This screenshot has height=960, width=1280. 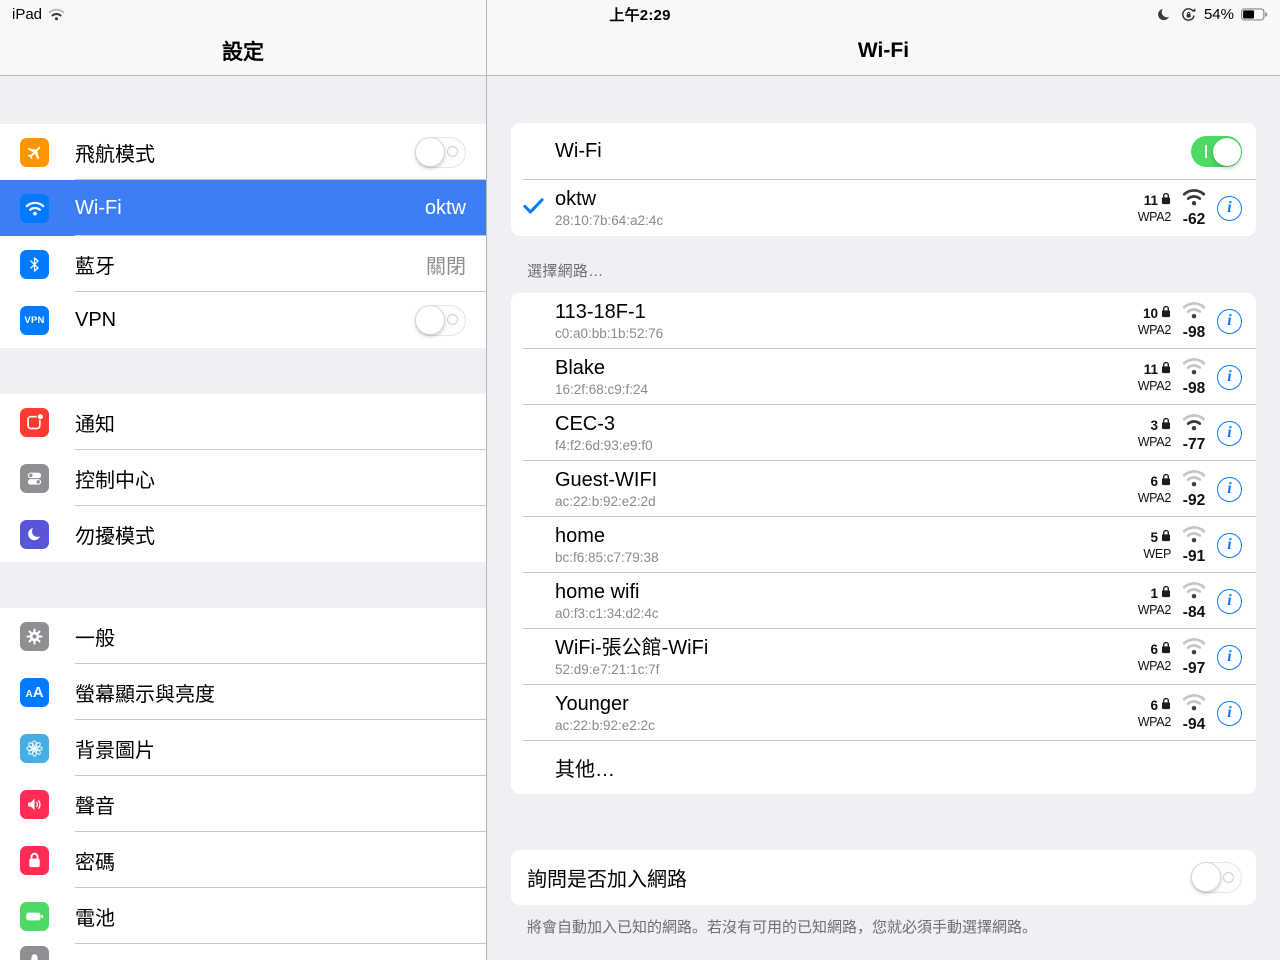 I want to click on signal-block: -84, so click(x=1194, y=601).